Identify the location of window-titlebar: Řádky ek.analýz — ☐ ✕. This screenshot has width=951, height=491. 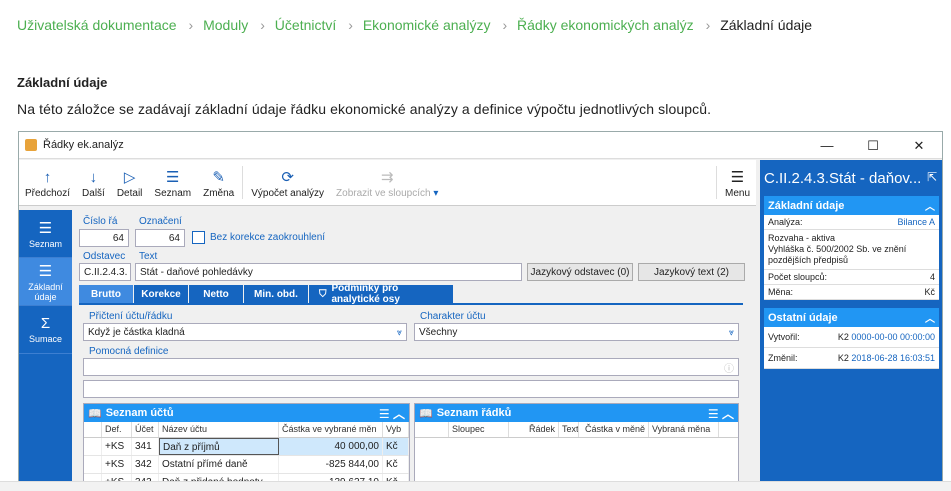
(480, 145).